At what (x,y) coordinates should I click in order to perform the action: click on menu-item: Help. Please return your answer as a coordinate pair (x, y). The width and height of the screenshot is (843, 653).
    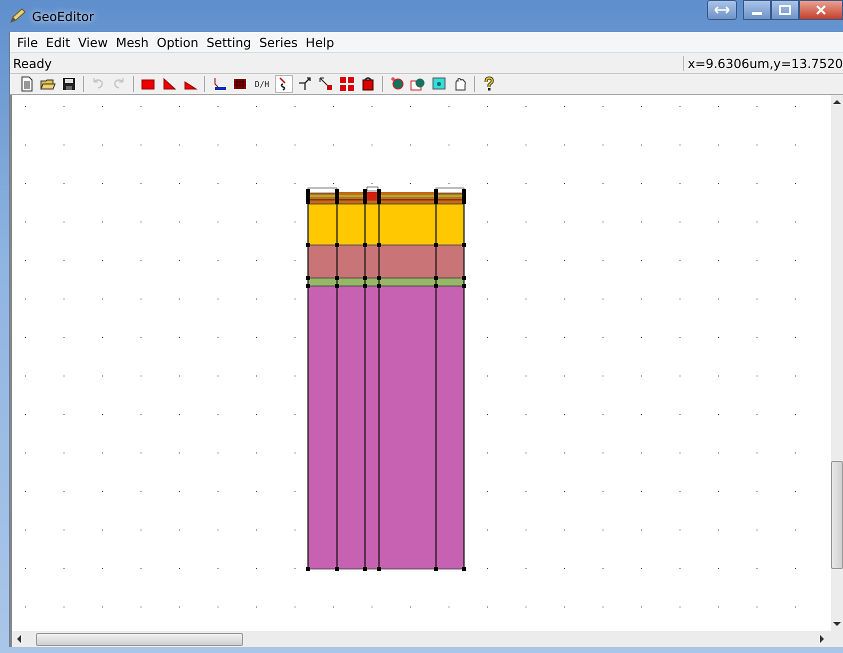
    Looking at the image, I should click on (320, 42).